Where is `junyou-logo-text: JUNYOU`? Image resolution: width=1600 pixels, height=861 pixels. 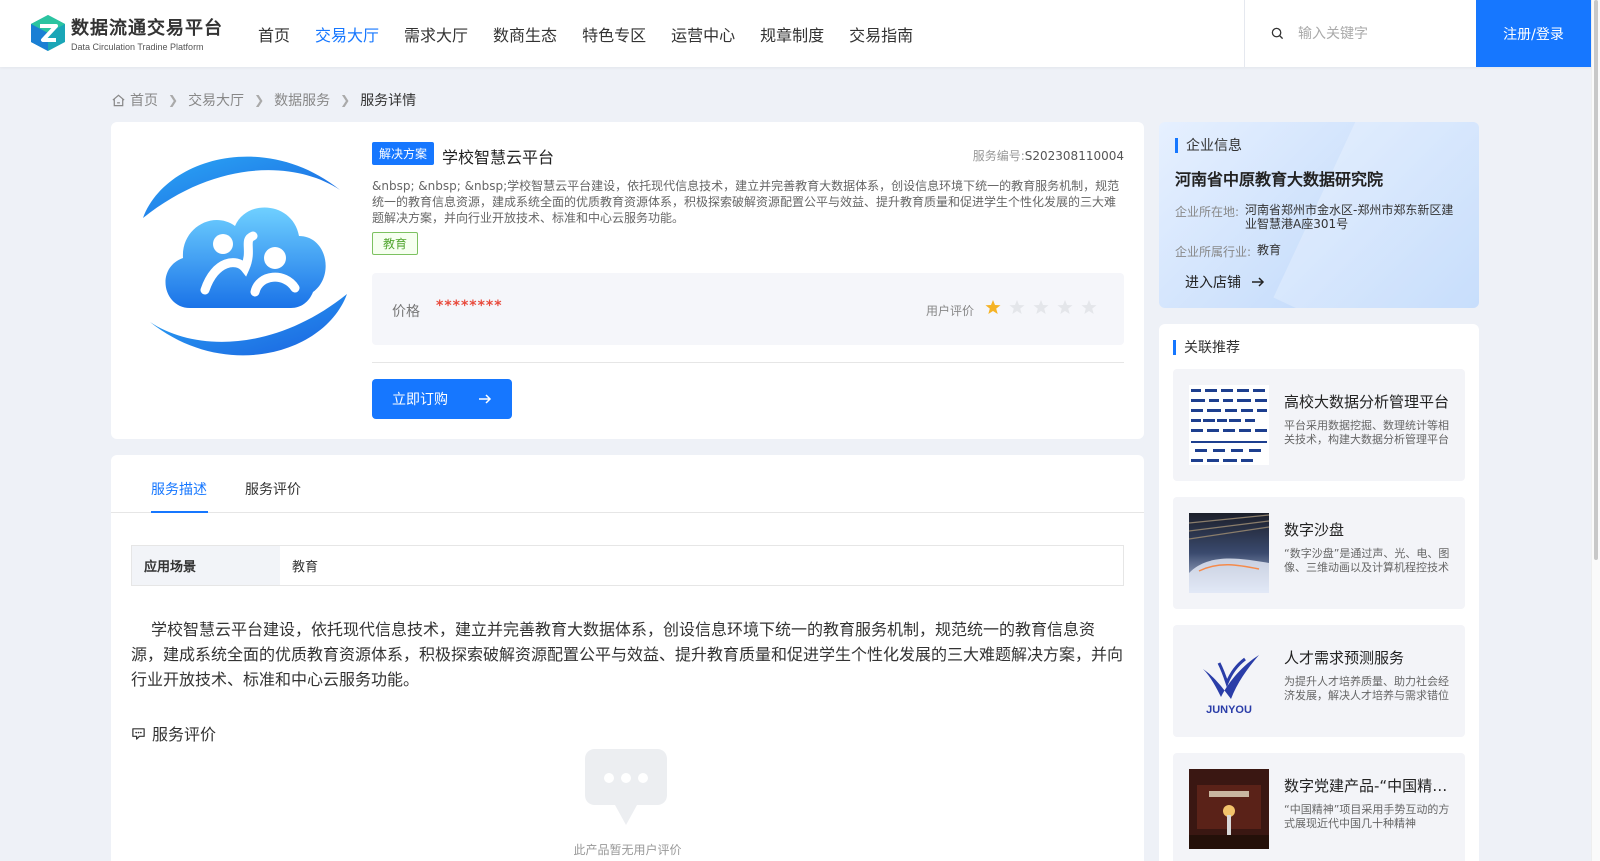
junyou-logo-text: JUNYOU is located at coordinates (1229, 710).